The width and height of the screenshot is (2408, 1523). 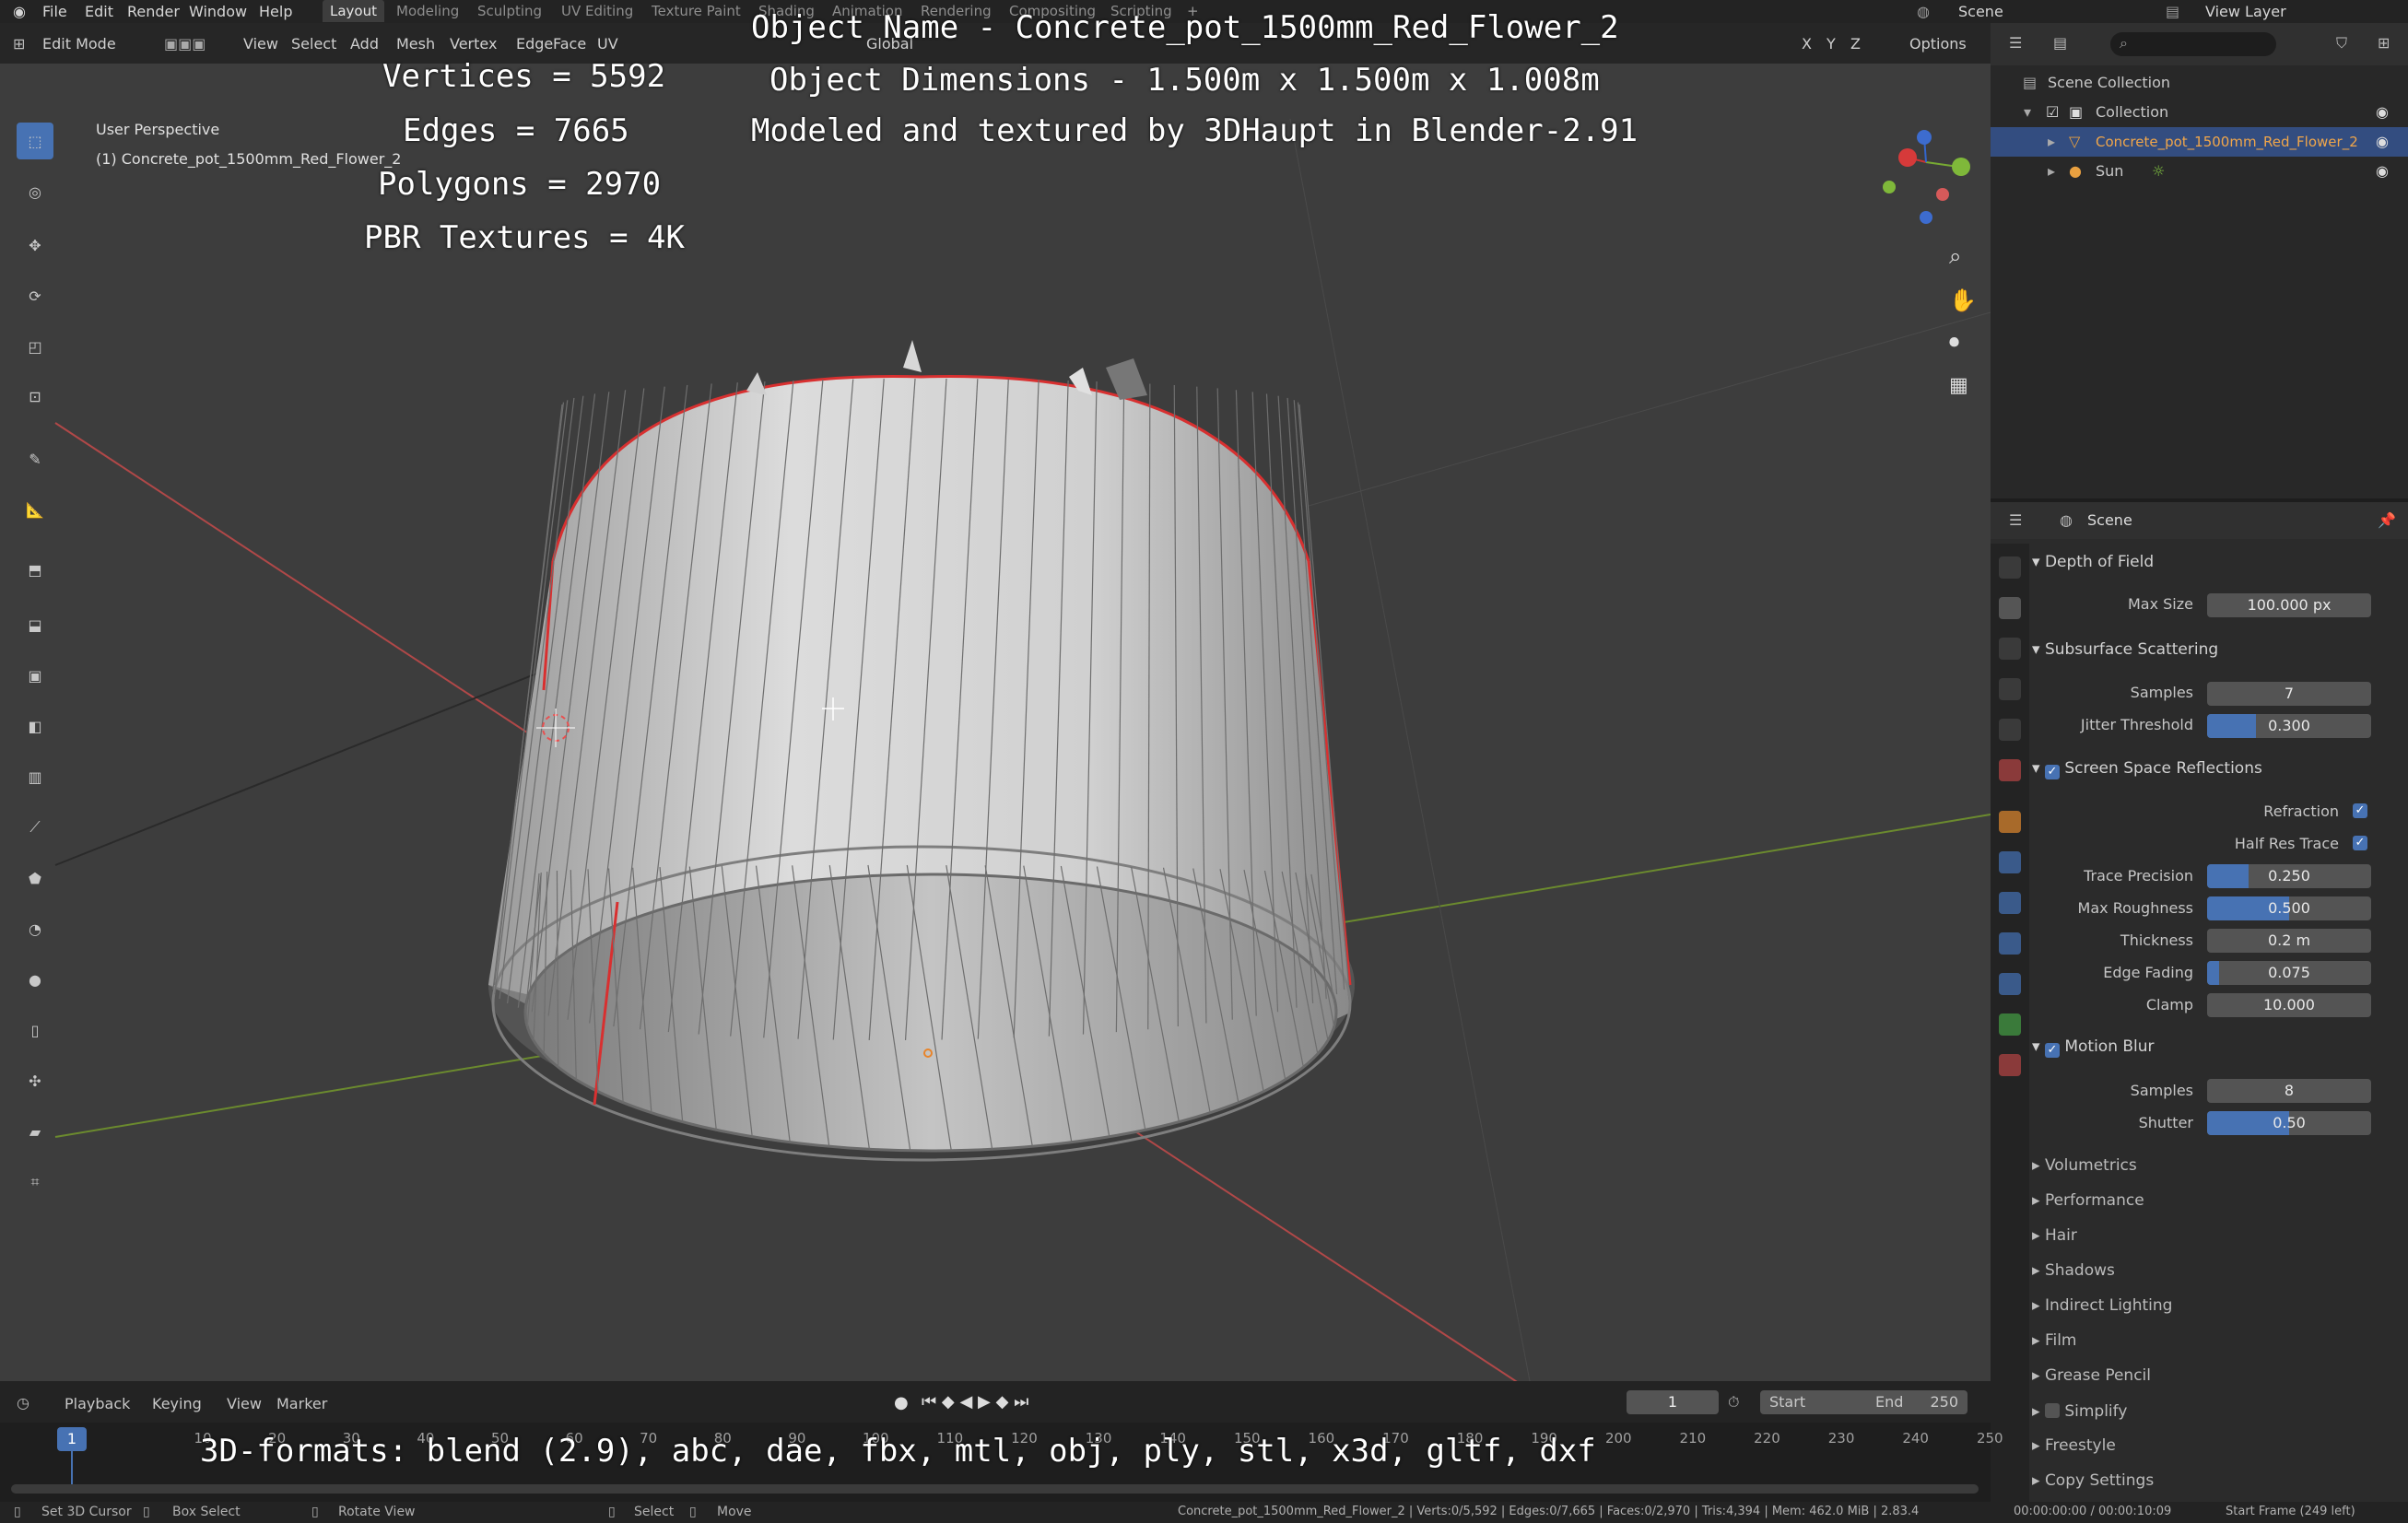 What do you see at coordinates (2074, 1445) in the screenshot?
I see `section-freestyle: ▸ Freestyle` at bounding box center [2074, 1445].